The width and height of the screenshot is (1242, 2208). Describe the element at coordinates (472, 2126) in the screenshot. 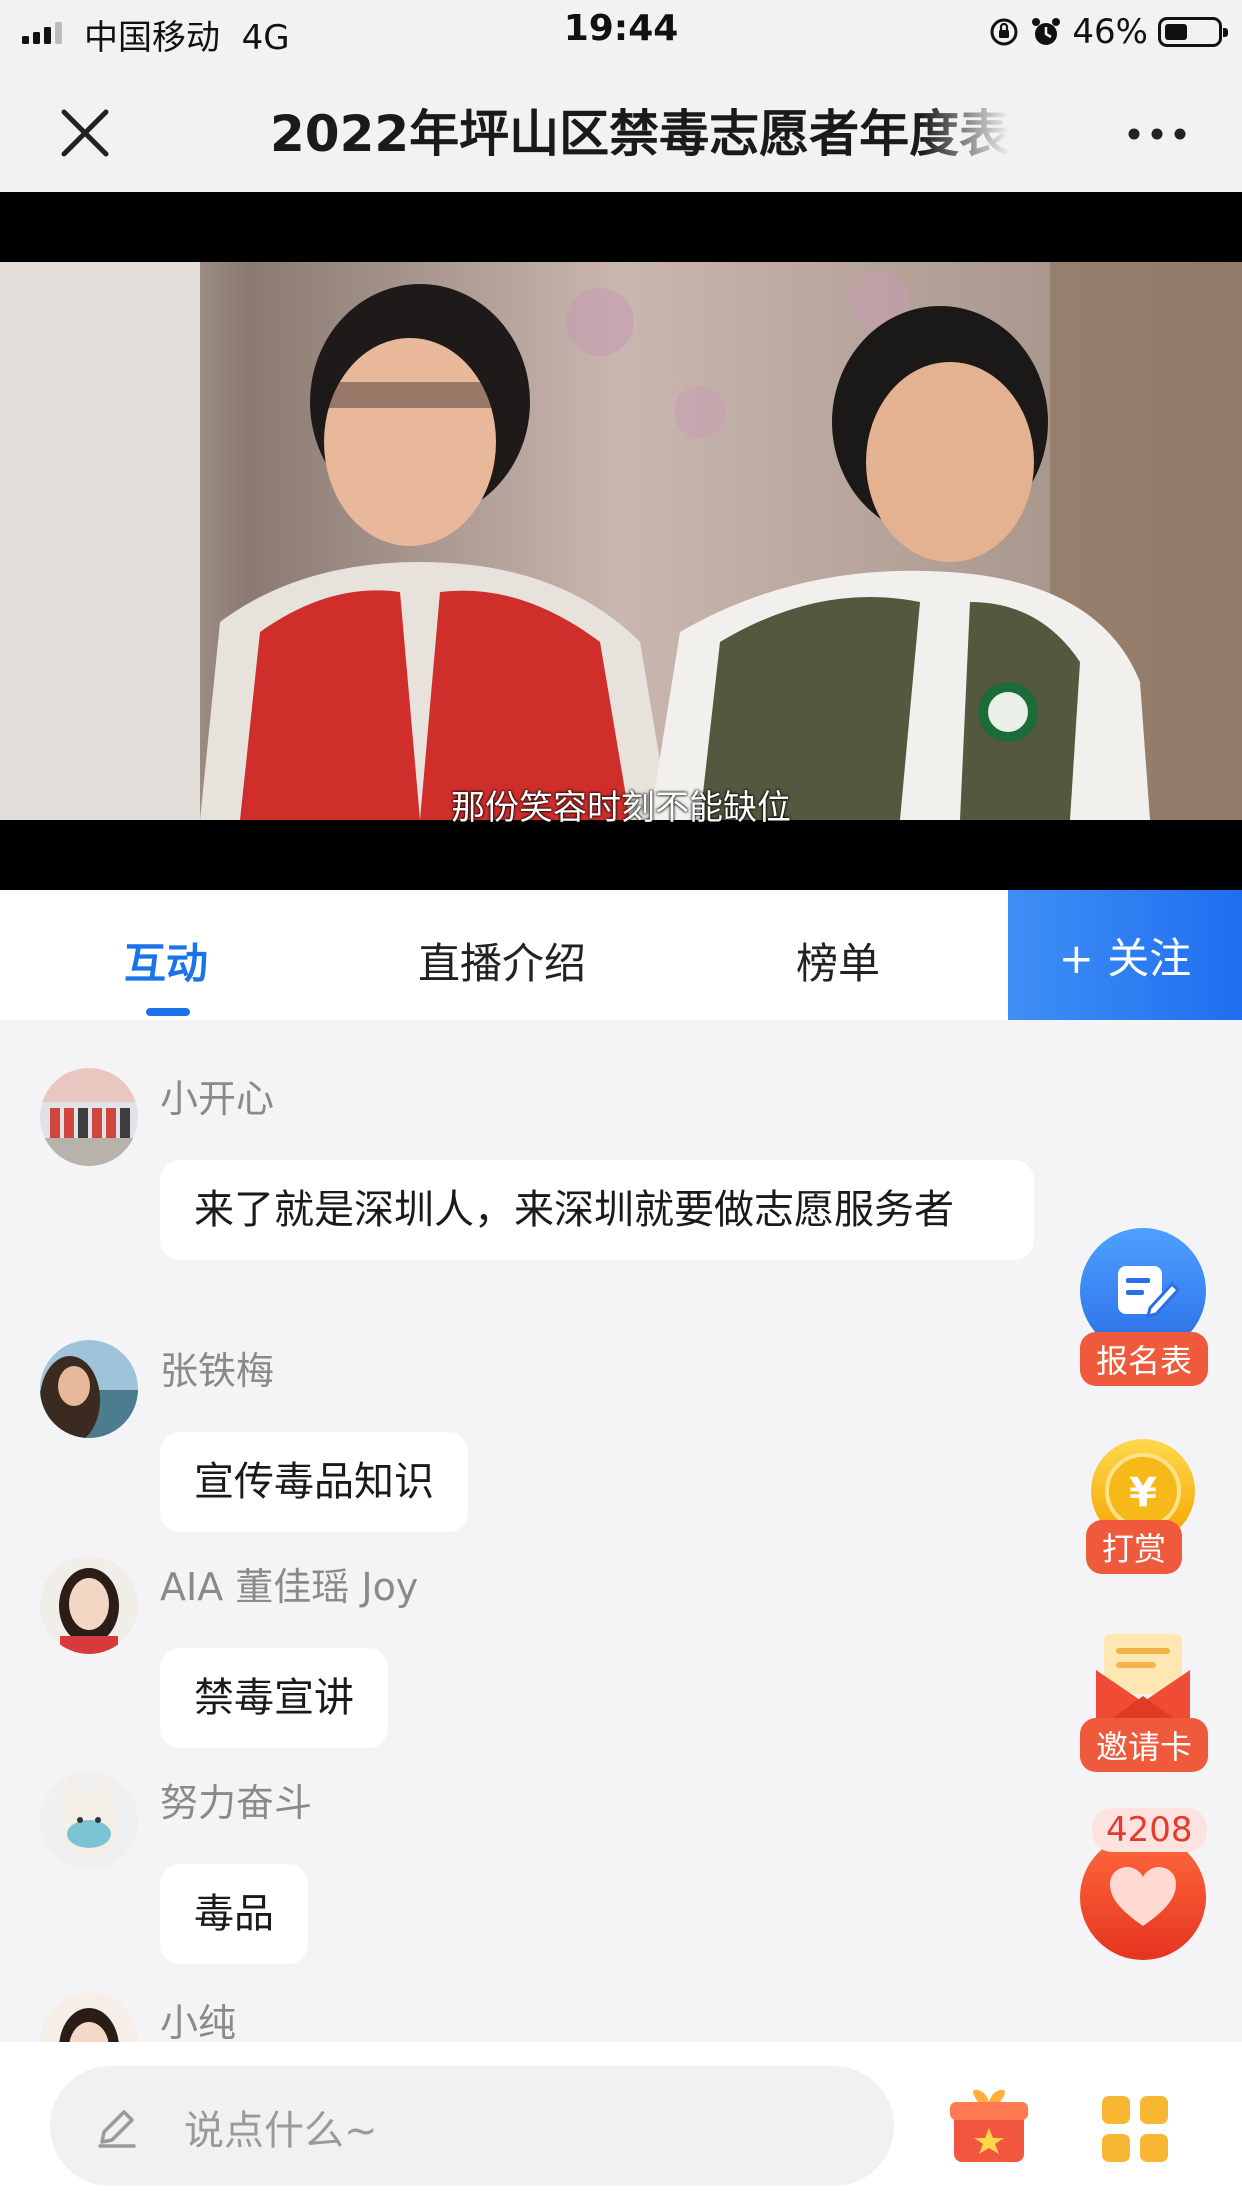

I see `comment-input: 说点什么~` at that location.